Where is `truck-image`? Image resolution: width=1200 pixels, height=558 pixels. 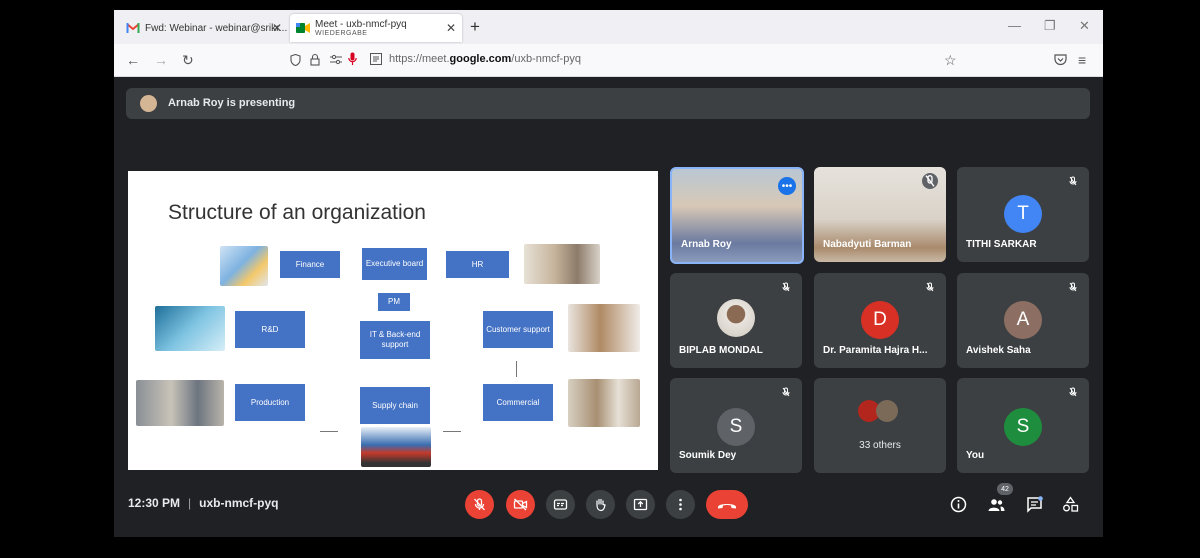
truck-image is located at coordinates (396, 447).